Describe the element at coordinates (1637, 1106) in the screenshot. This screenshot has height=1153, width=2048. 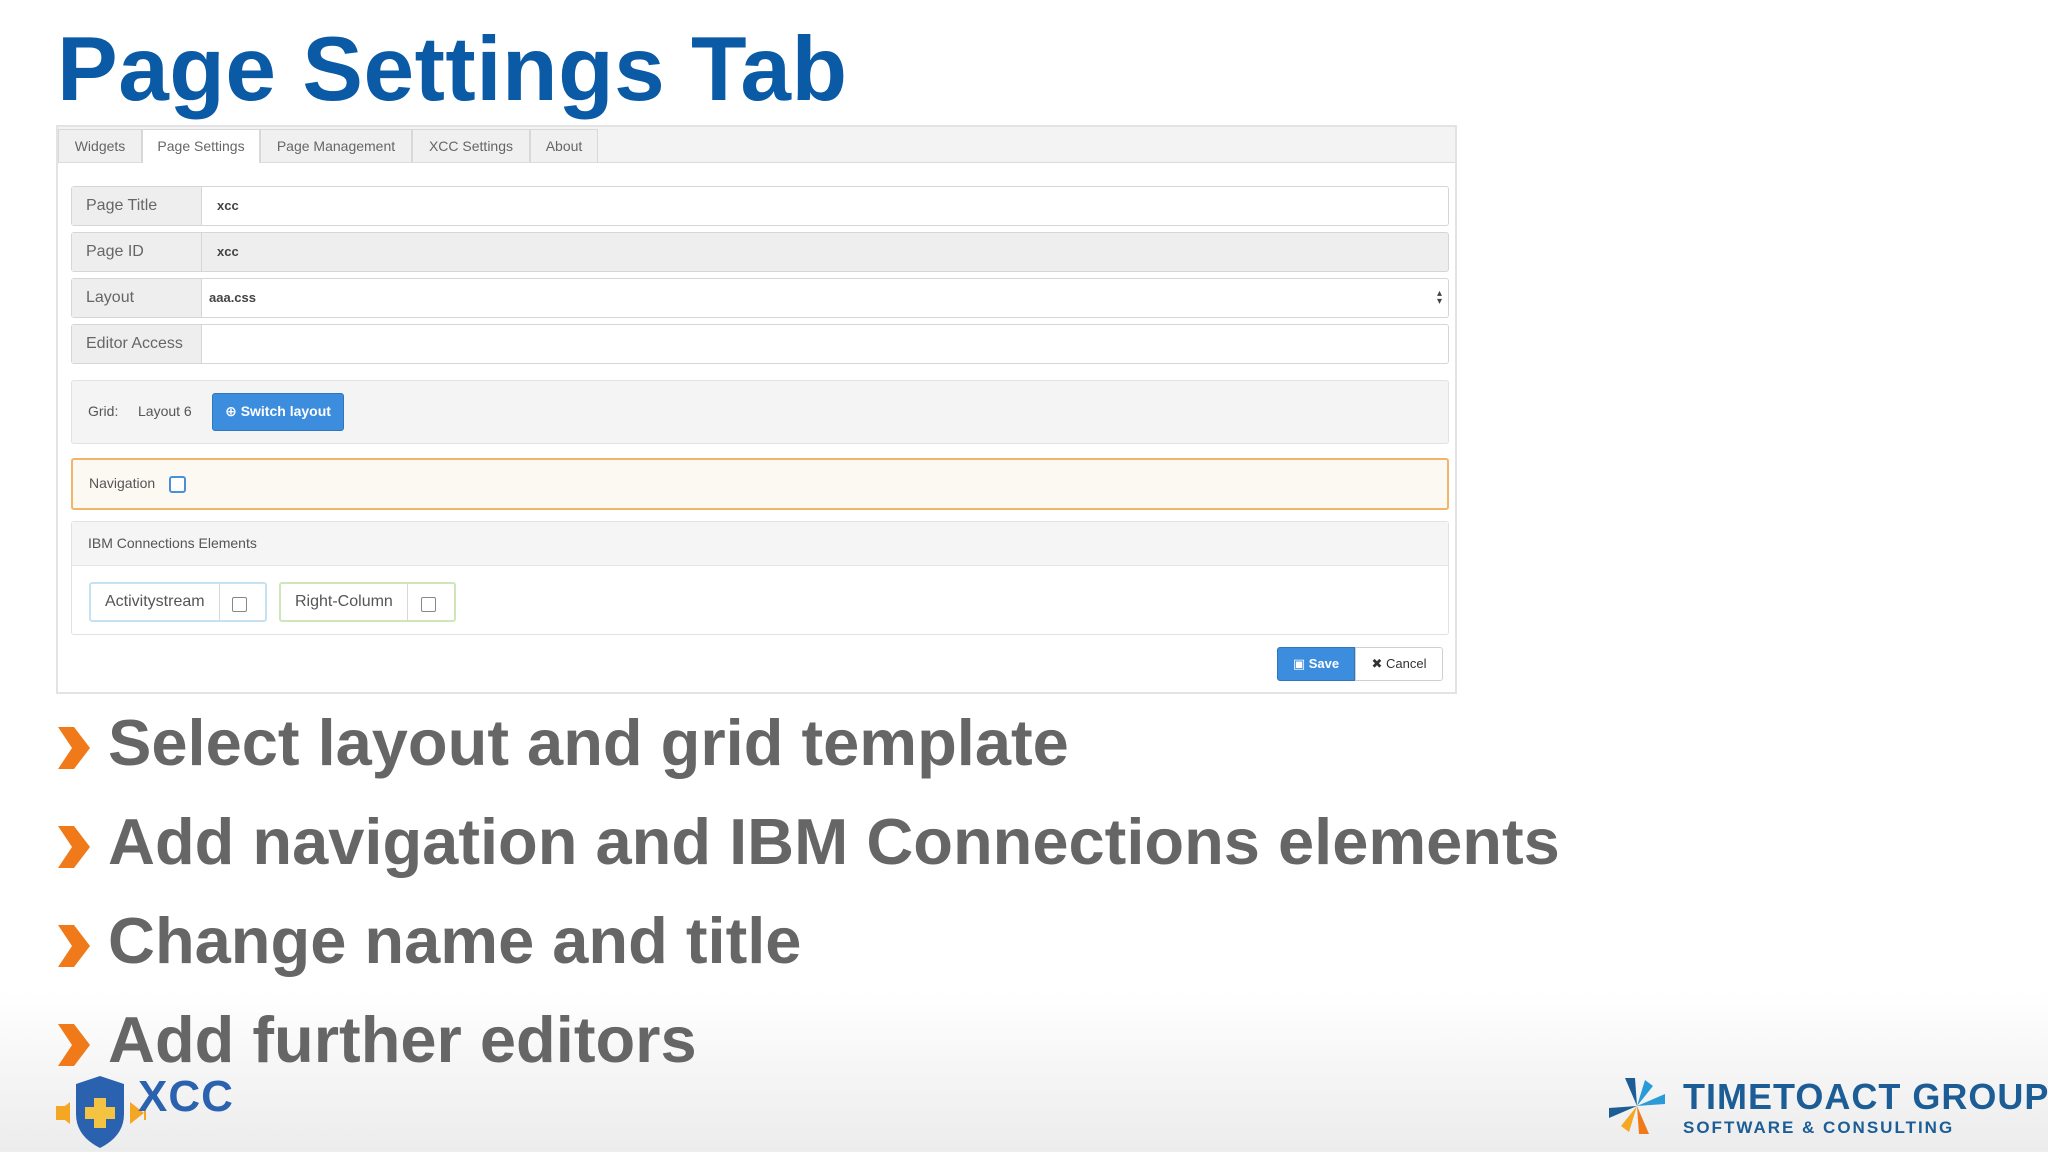
I see `timetoact-star-icon` at that location.